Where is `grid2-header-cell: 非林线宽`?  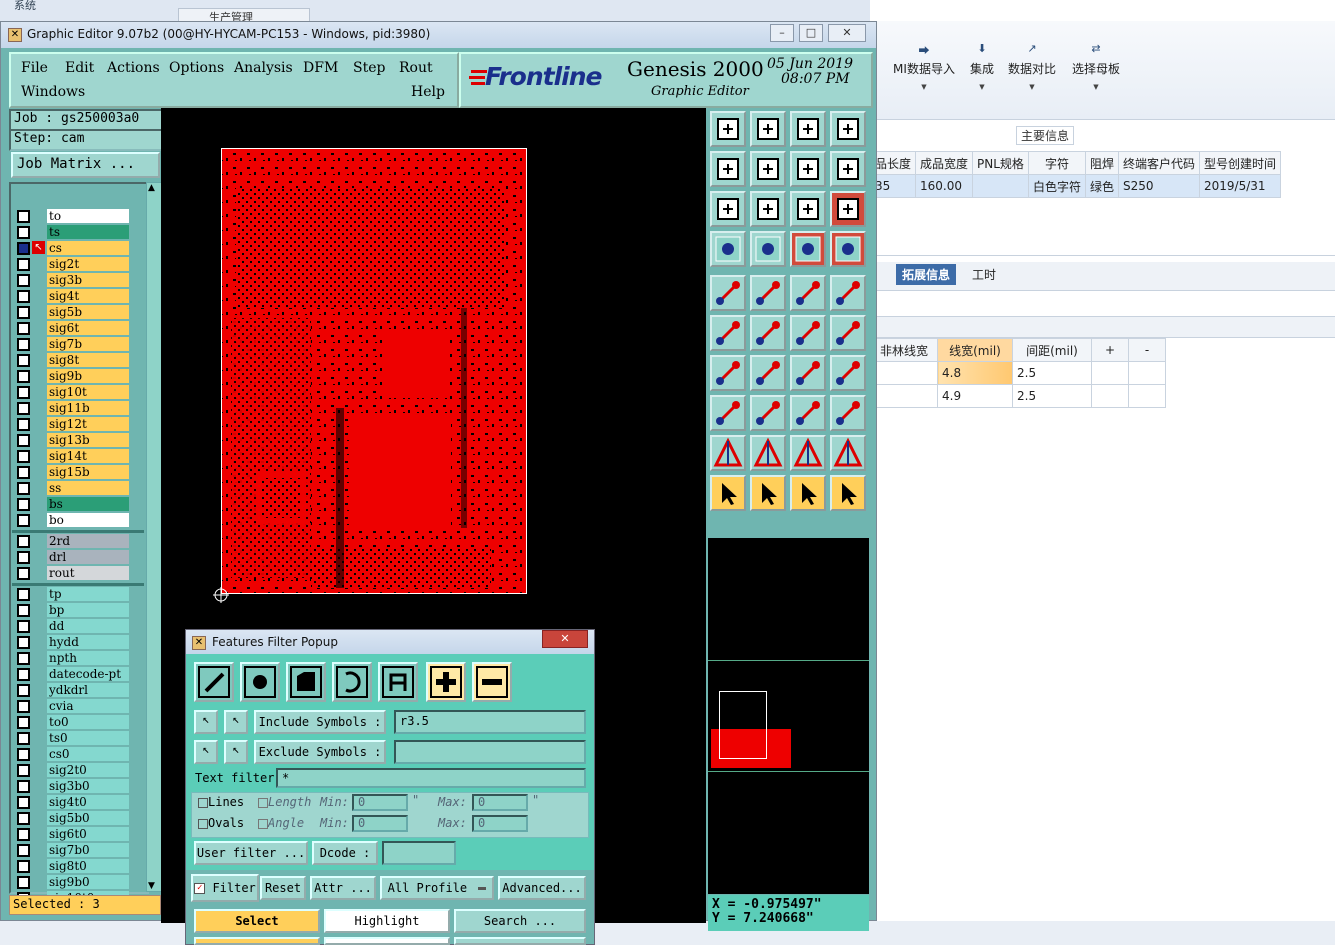 grid2-header-cell: 非林线宽 is located at coordinates (904, 350).